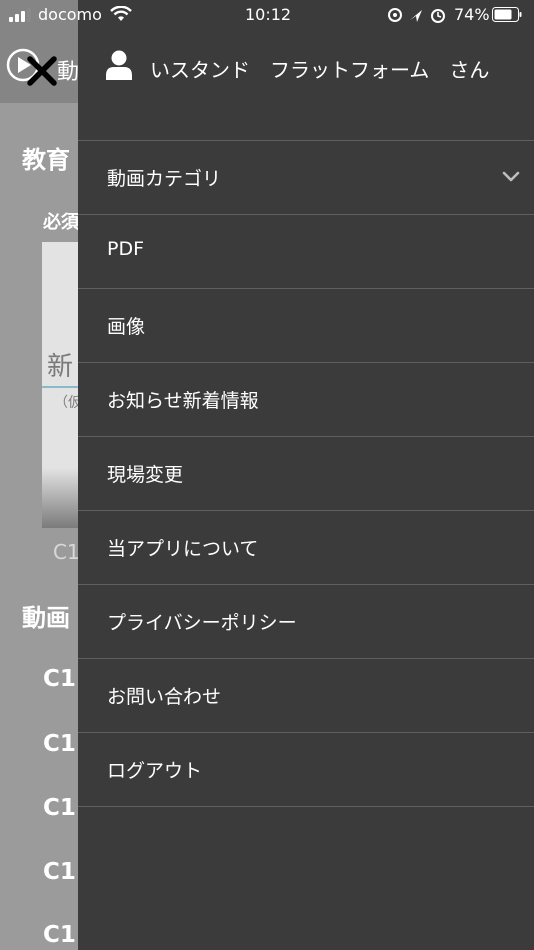 Image resolution: width=534 pixels, height=950 pixels. I want to click on status-time: 10:12, so click(268, 14).